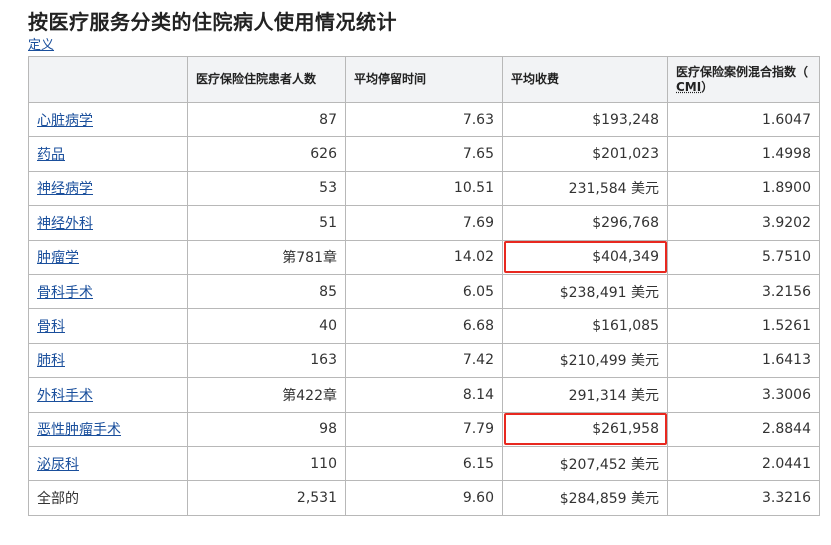  I want to click on category-link: 骨科, so click(51, 327).